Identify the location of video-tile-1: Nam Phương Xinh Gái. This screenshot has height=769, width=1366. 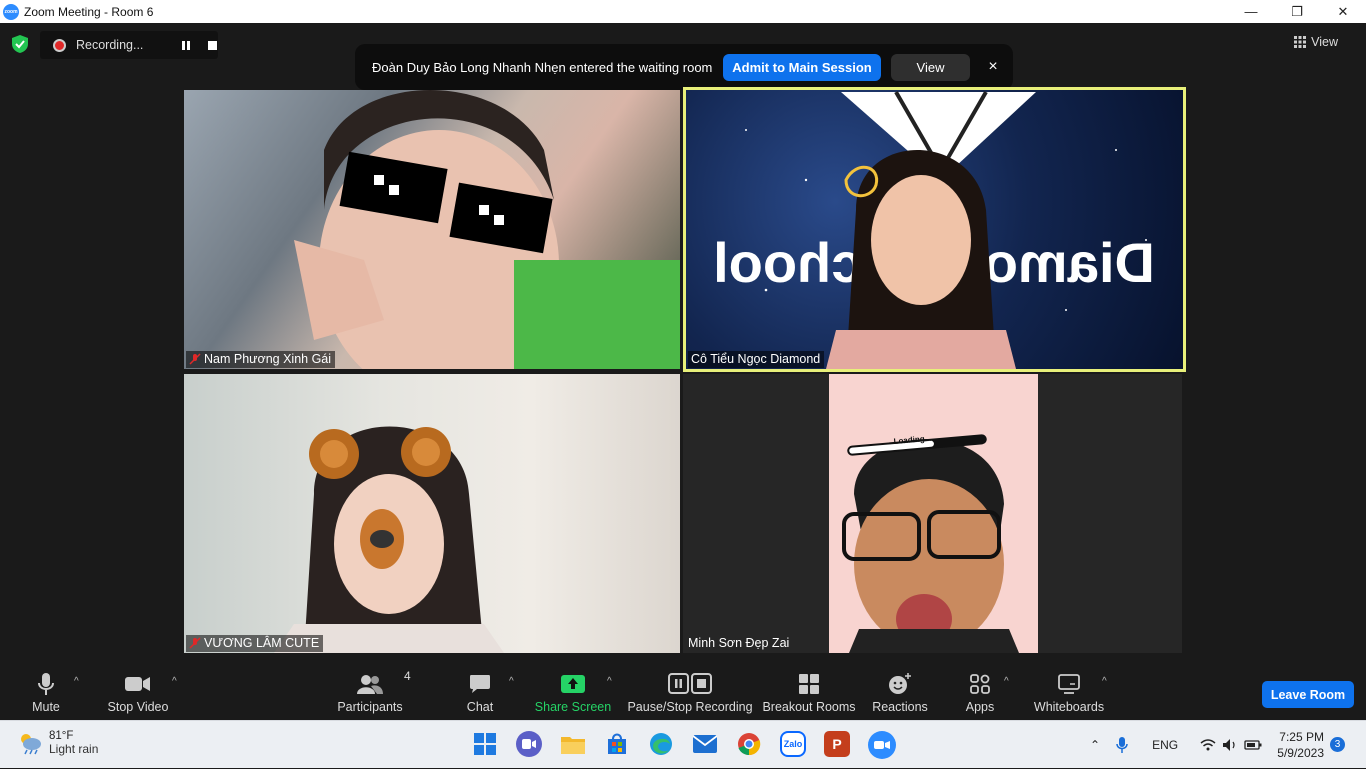
(432, 229).